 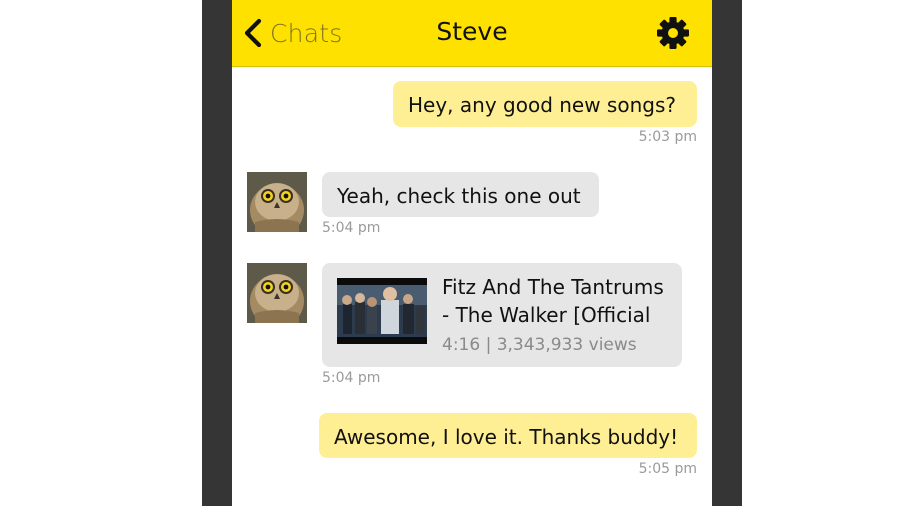 I want to click on gear-icon, so click(x=673, y=33).